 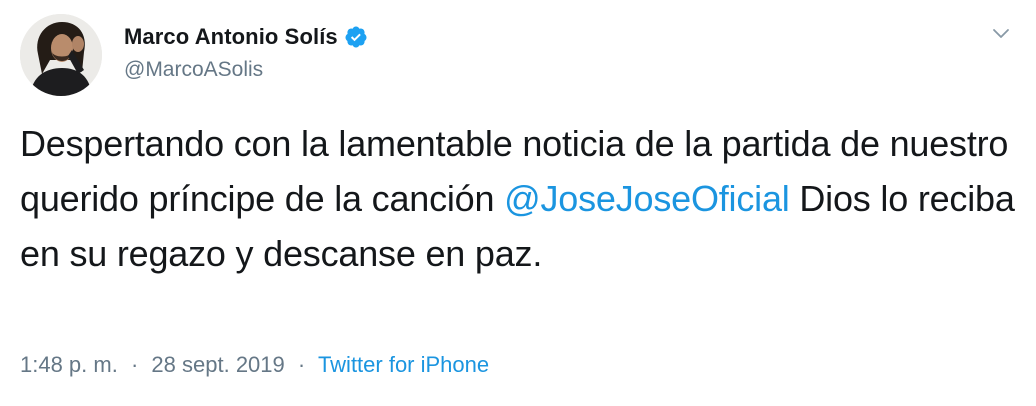 What do you see at coordinates (356, 37) in the screenshot?
I see `verified-badge-icon` at bounding box center [356, 37].